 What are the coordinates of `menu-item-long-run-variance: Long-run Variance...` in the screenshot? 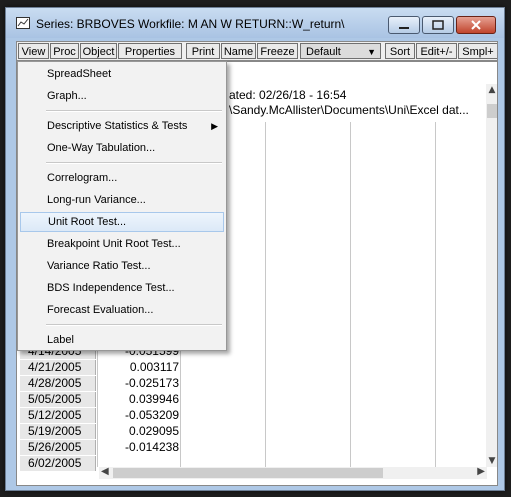 It's located at (122, 200).